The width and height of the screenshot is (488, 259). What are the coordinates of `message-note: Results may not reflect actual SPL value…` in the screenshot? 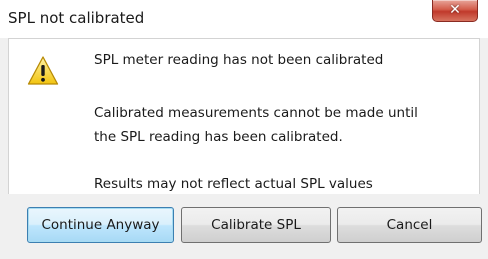 It's located at (233, 184).